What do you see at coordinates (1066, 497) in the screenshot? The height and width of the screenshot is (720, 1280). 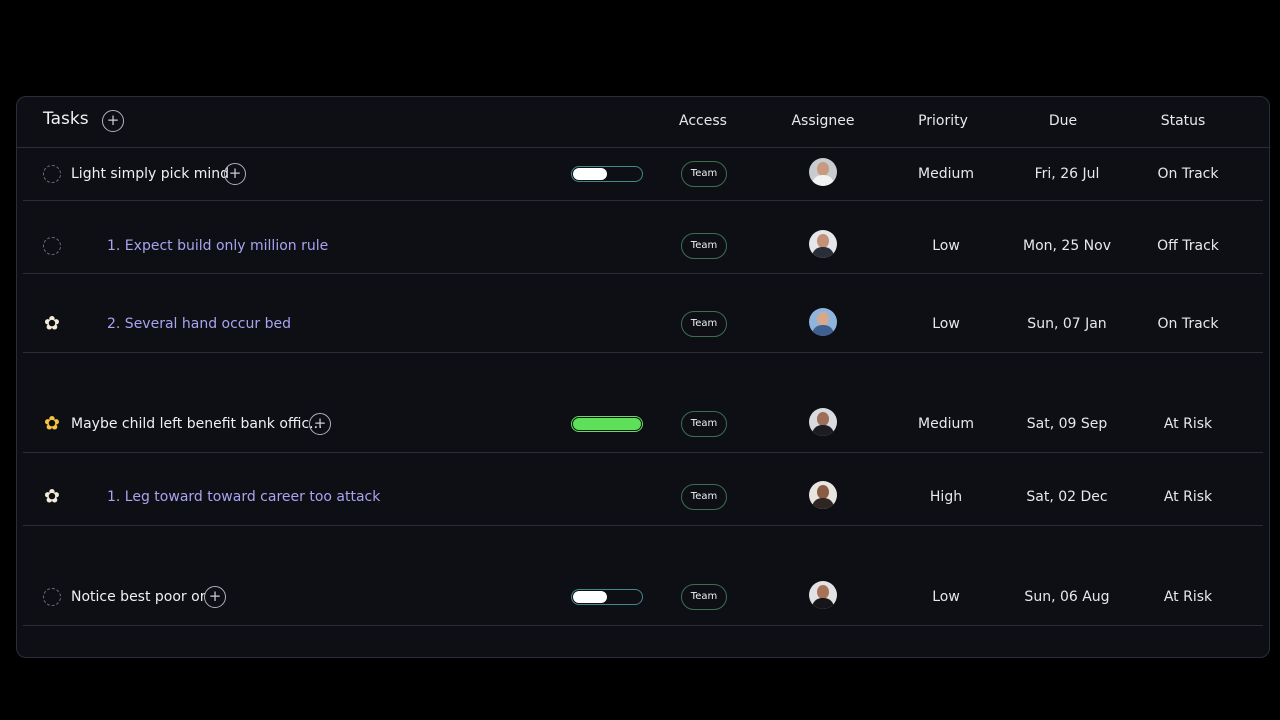 I see `due-date: Sat, 02 Dec` at bounding box center [1066, 497].